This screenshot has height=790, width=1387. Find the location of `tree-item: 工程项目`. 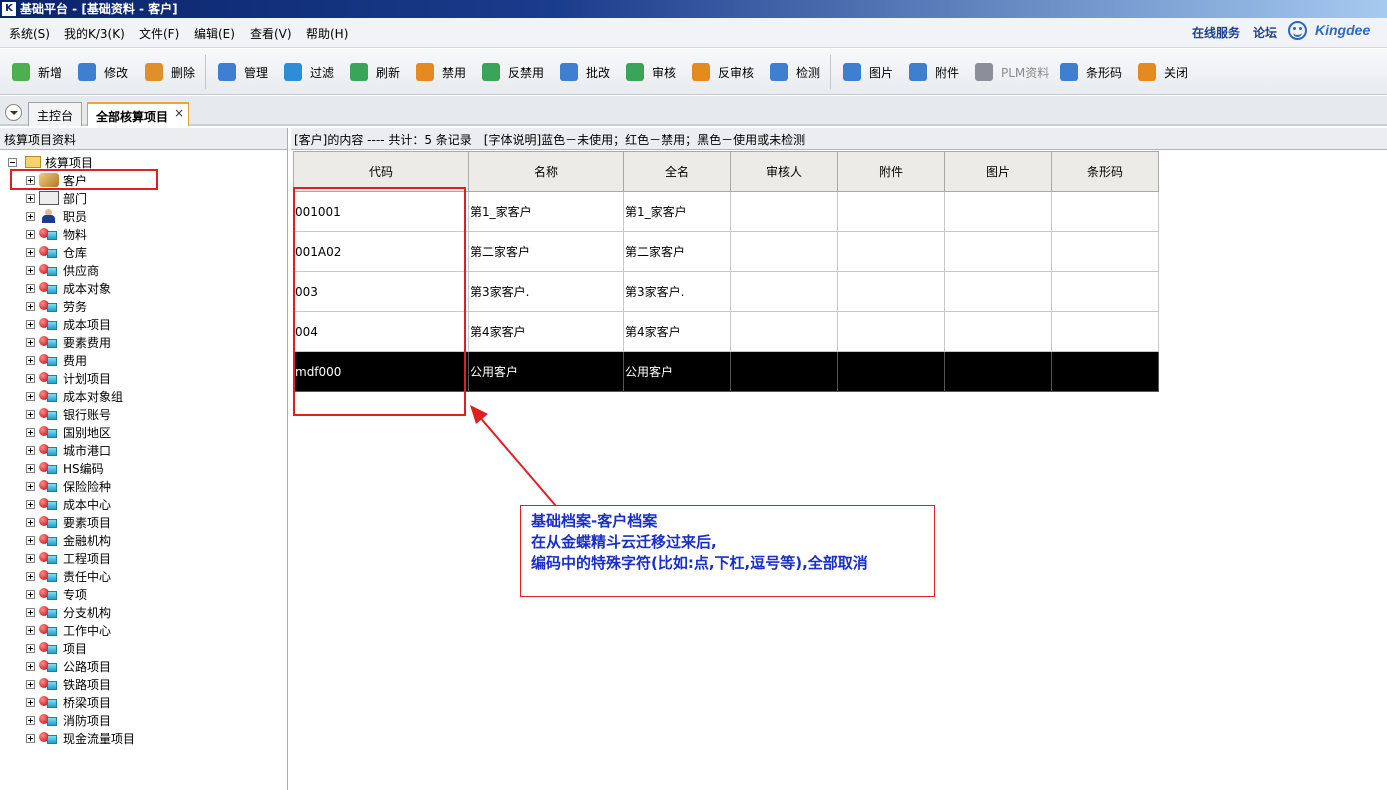

tree-item: 工程项目 is located at coordinates (80, 558).